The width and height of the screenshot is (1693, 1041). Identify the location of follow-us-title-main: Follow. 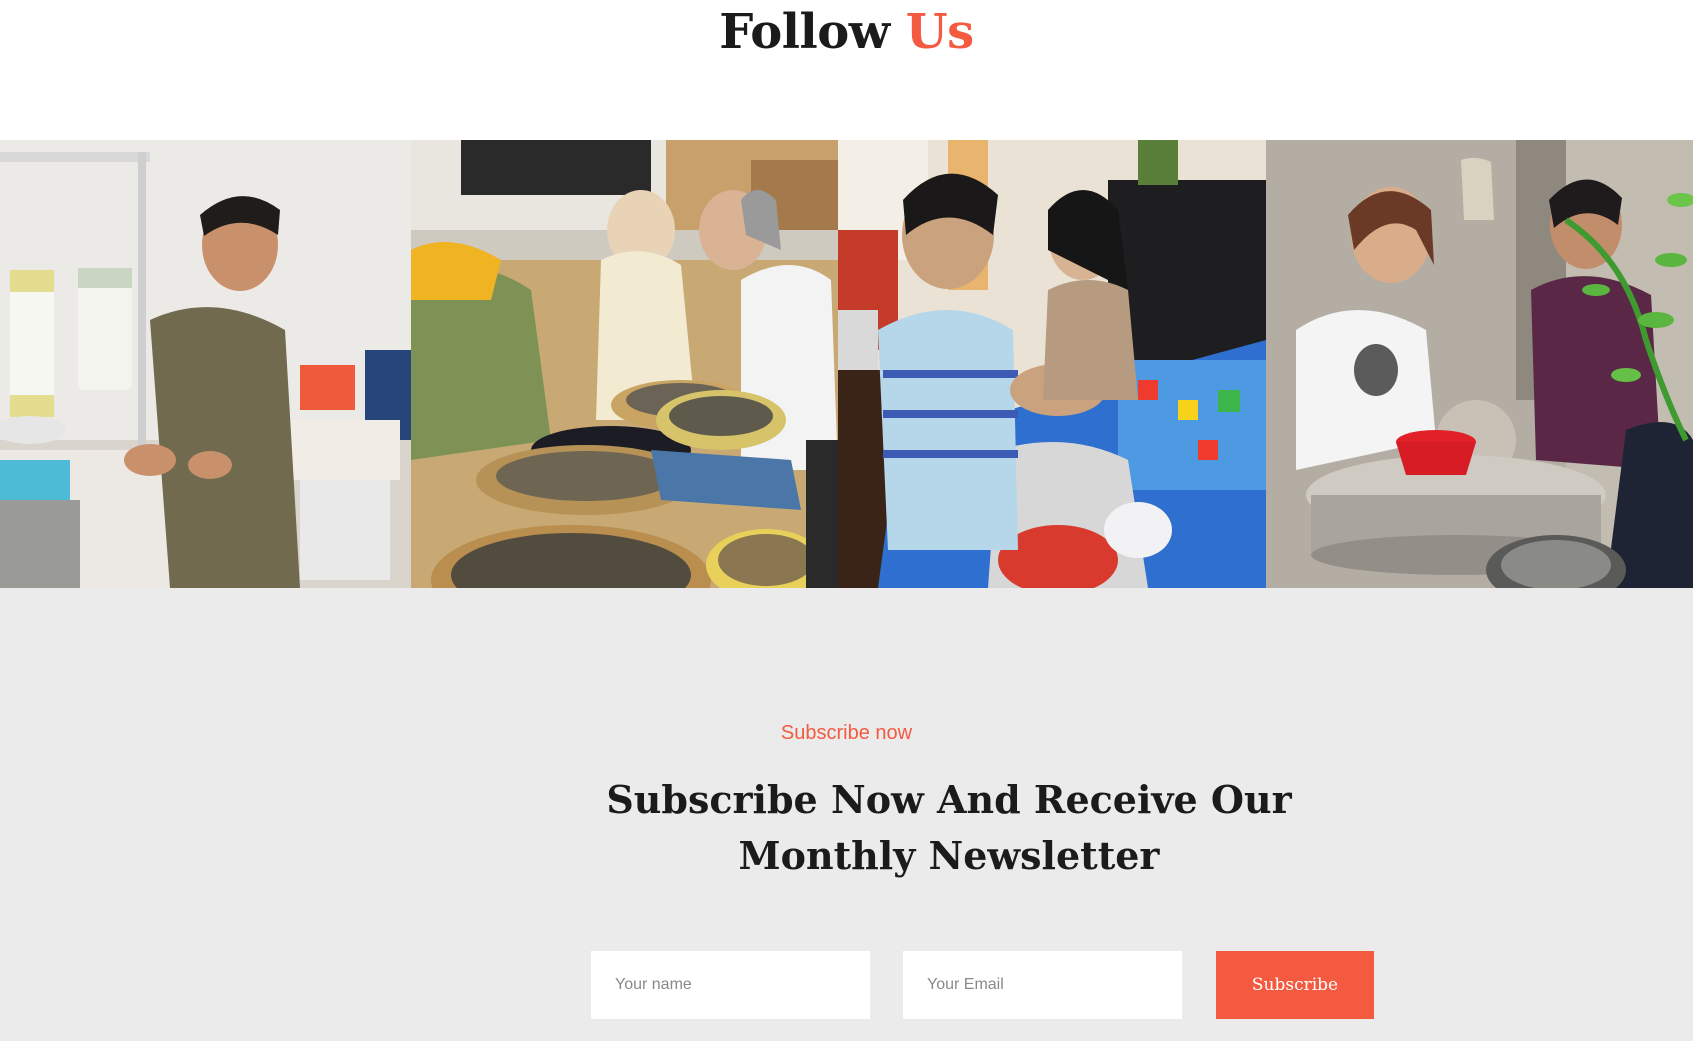
(804, 32).